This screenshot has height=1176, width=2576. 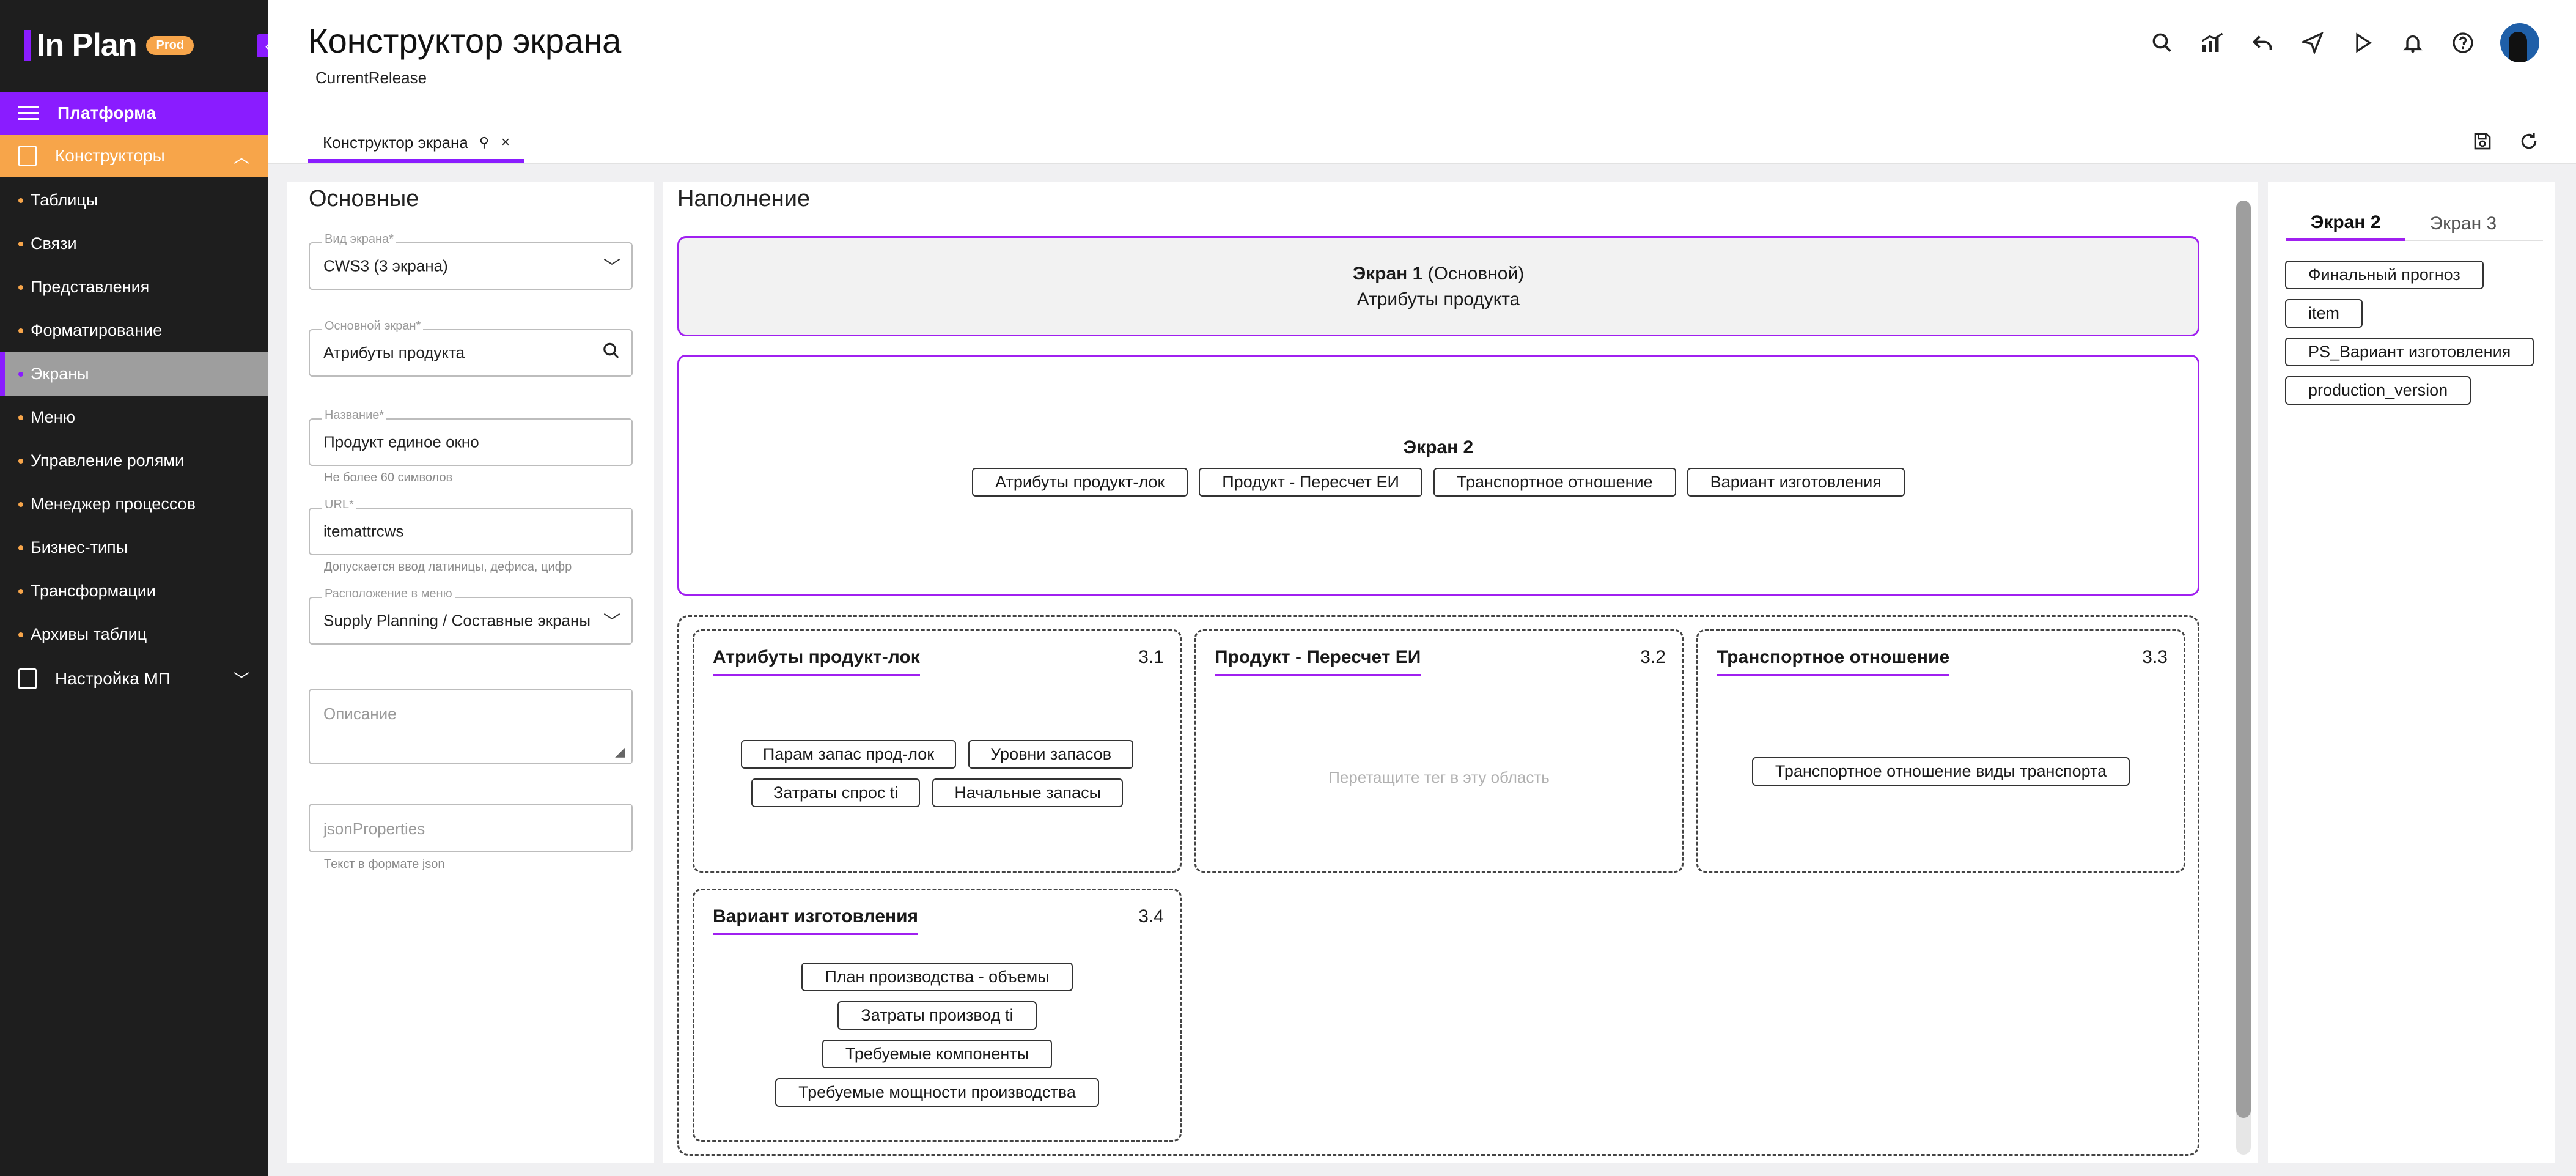 I want to click on screen-suffix: (Основной), so click(x=1476, y=274).